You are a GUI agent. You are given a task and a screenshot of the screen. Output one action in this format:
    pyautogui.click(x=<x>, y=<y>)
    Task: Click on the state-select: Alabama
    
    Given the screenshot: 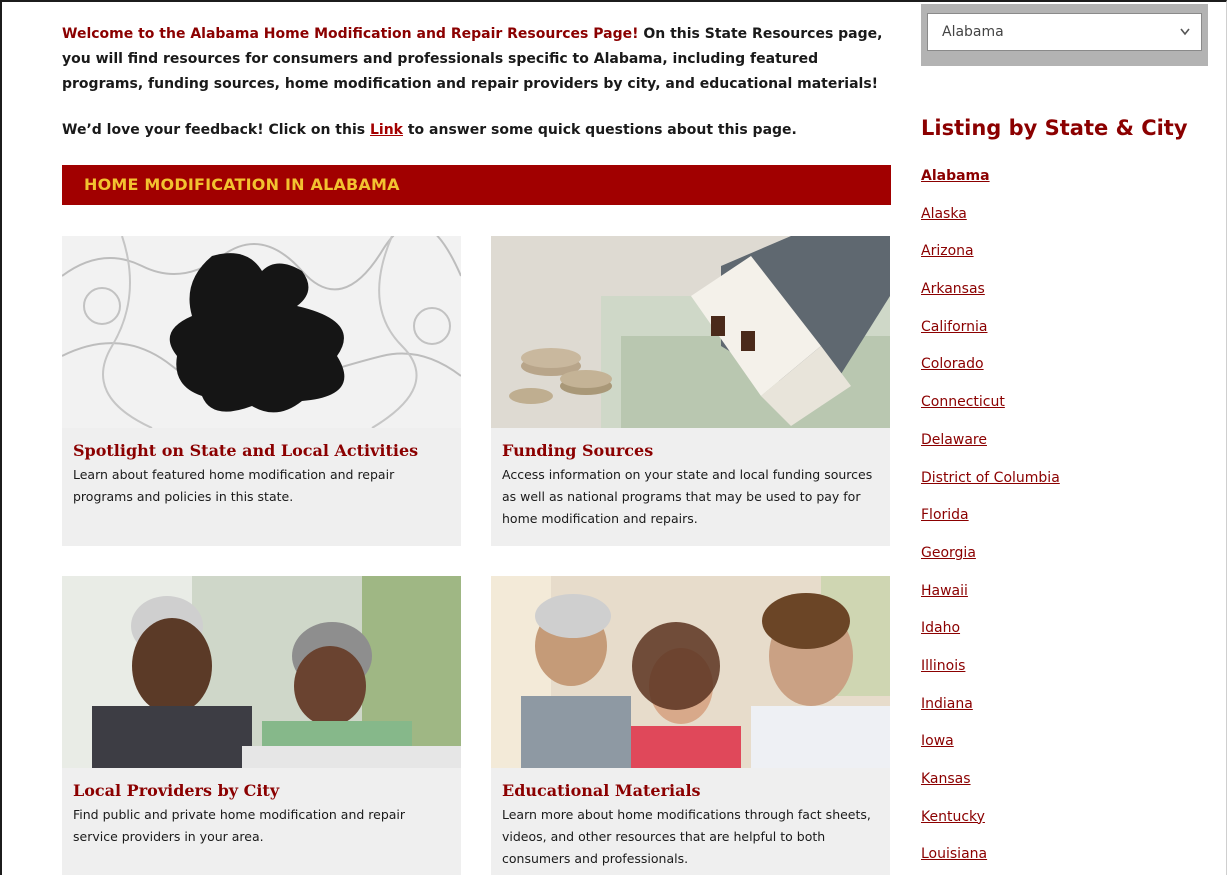 What is the action you would take?
    pyautogui.click(x=1064, y=32)
    